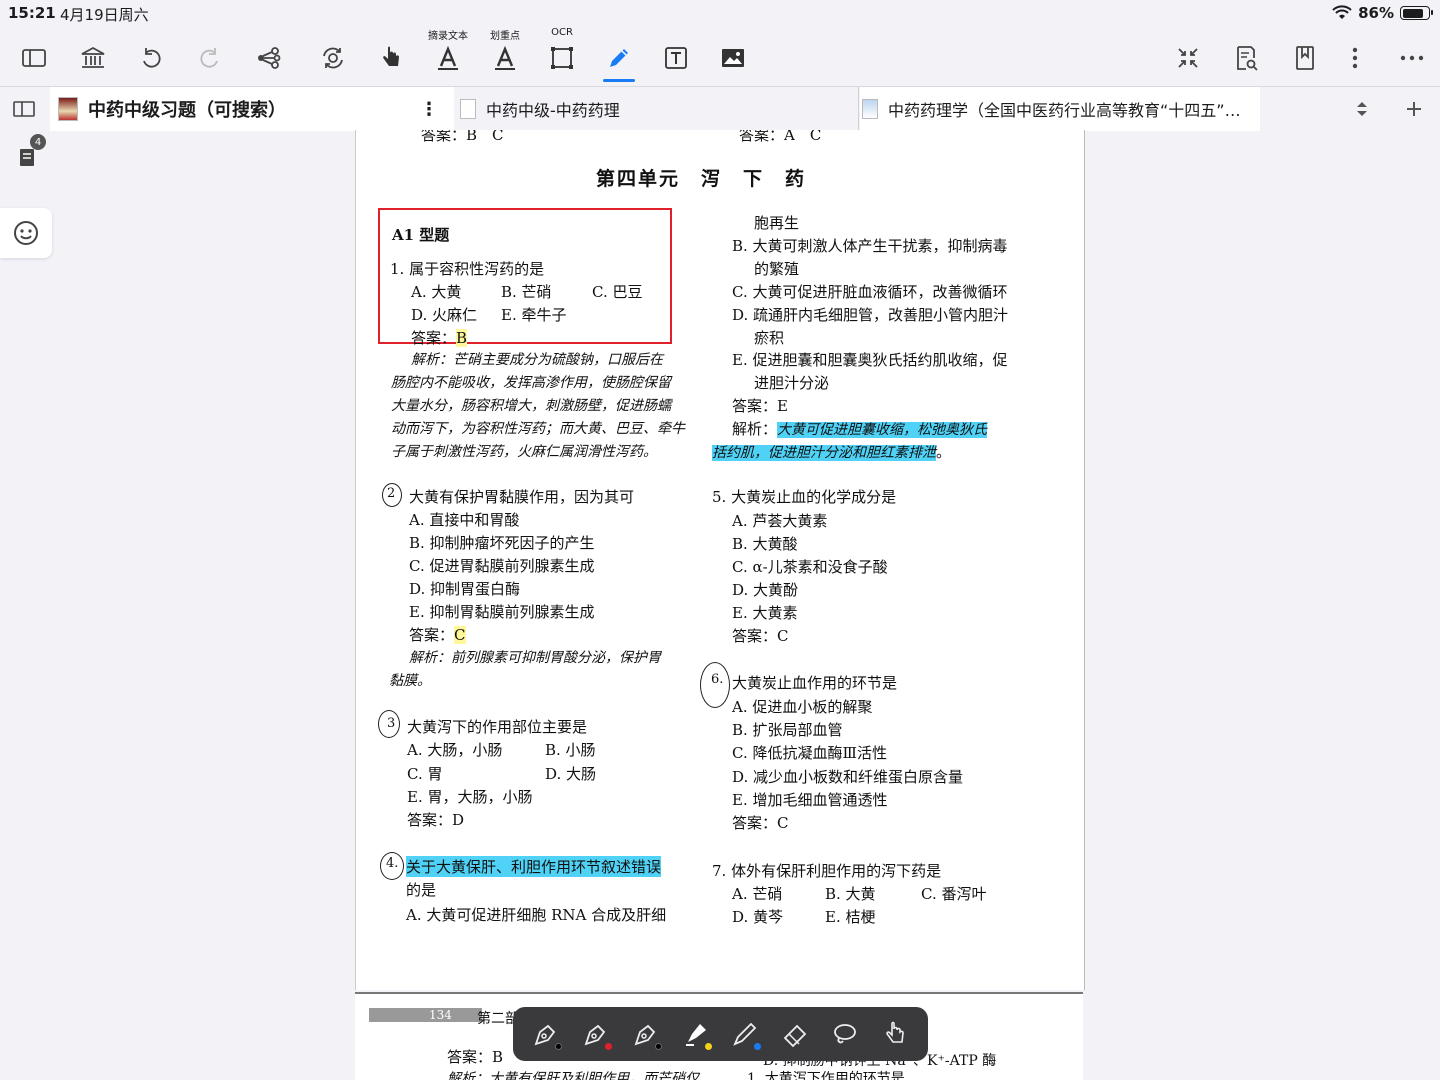 The image size is (1440, 1080). What do you see at coordinates (536, 915) in the screenshot?
I see `q4-option-a: A. 大黄可促进肝细胞 RNA 合成及肝细` at bounding box center [536, 915].